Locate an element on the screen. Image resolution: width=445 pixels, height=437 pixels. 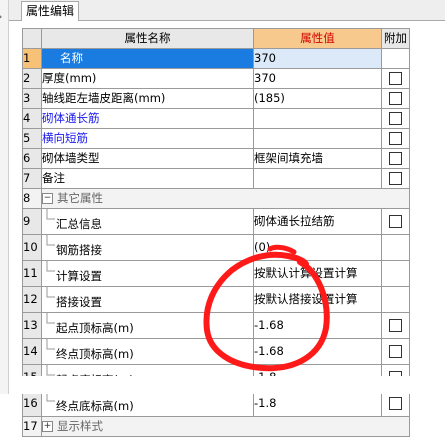
group-row: 17 + 显示样式 is located at coordinates (216, 426).